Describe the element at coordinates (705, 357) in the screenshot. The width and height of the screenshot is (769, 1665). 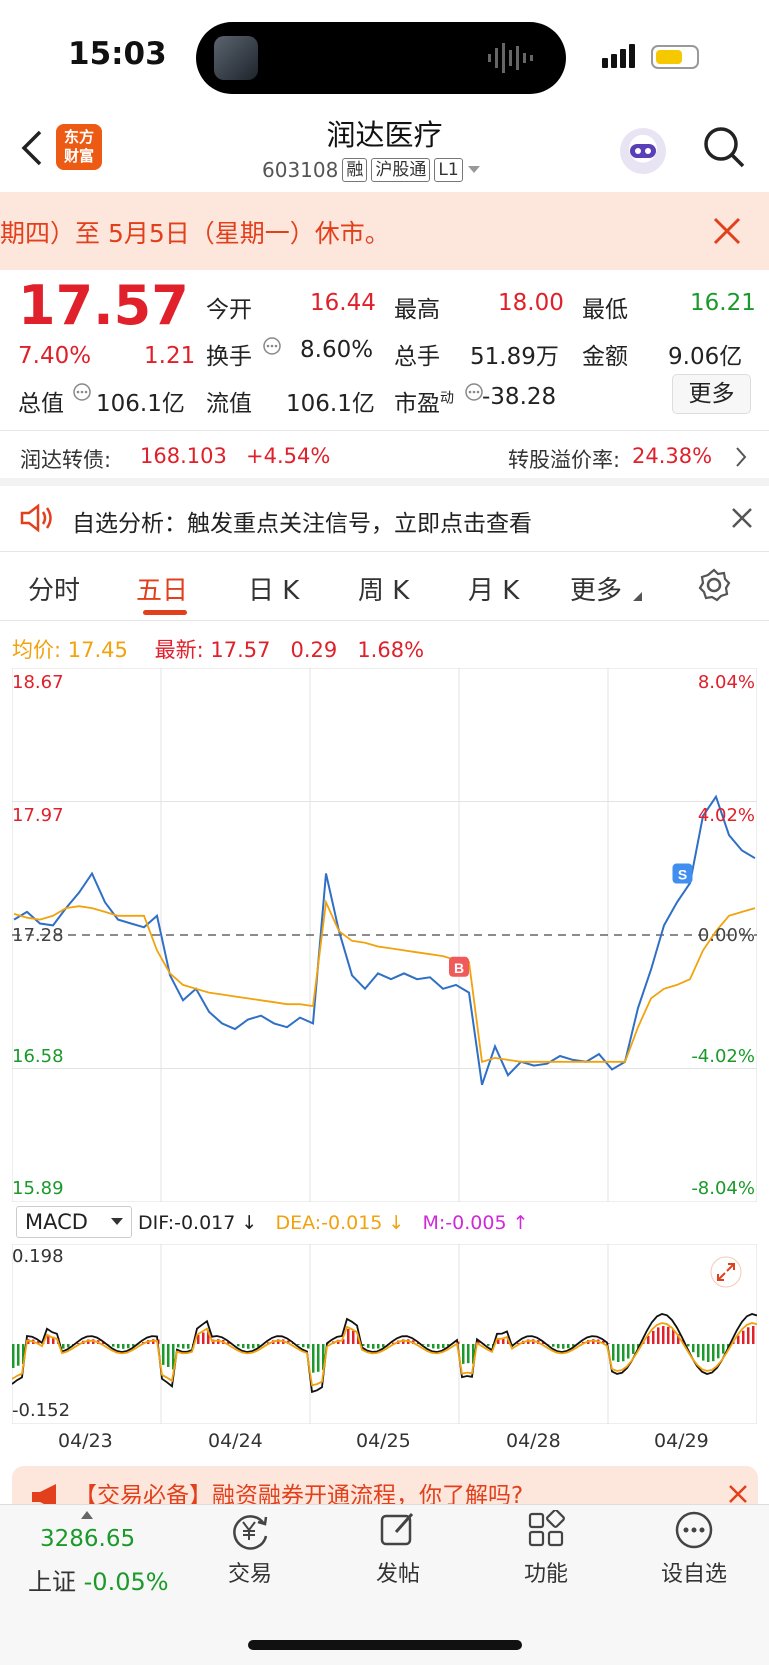
I see `amount-value: 9.06亿` at that location.